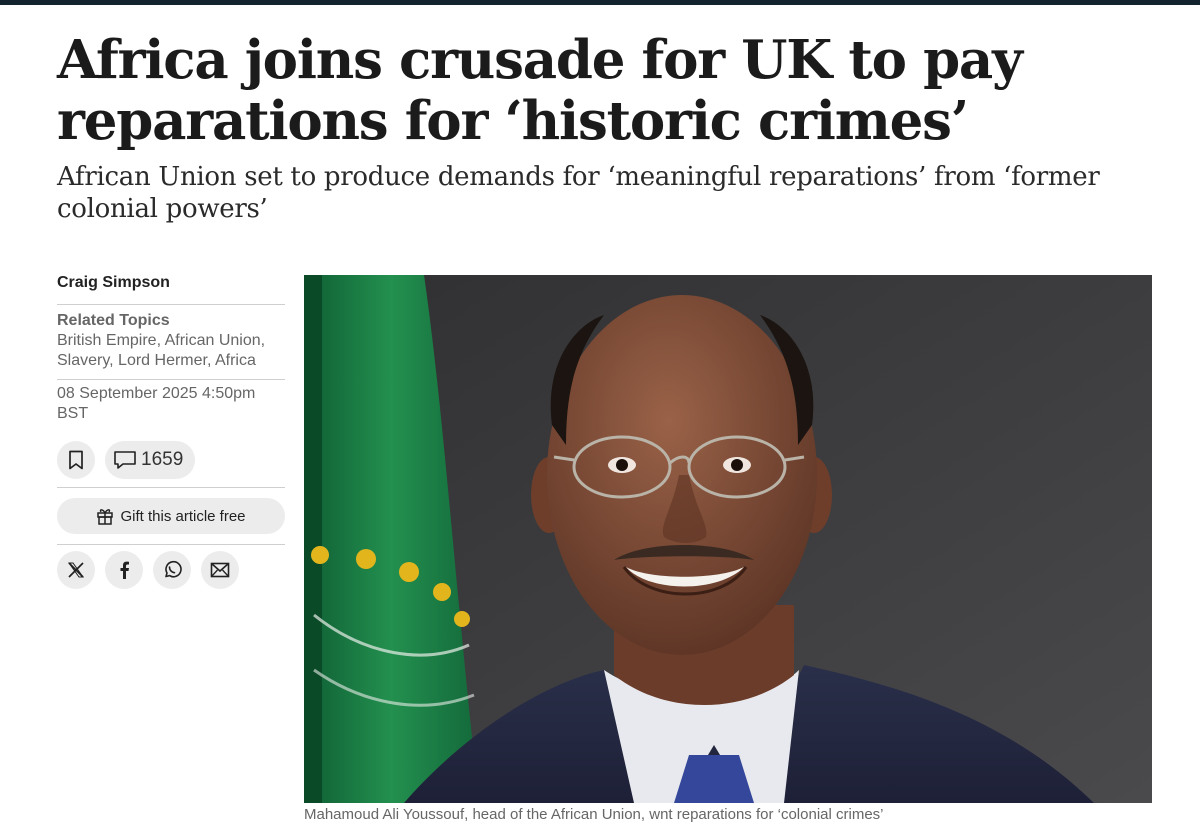  I want to click on share-whatsapp-button, so click(172, 570).